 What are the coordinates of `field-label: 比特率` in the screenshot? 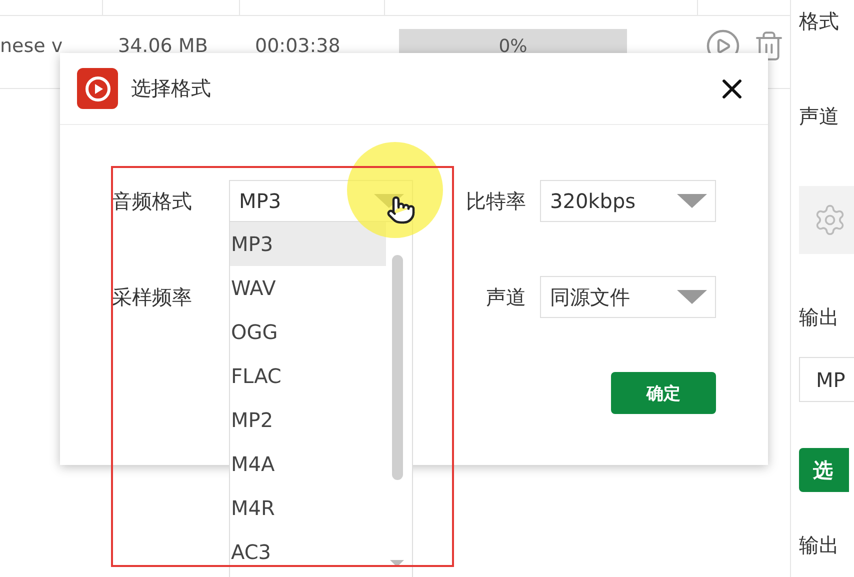 It's located at (496, 201).